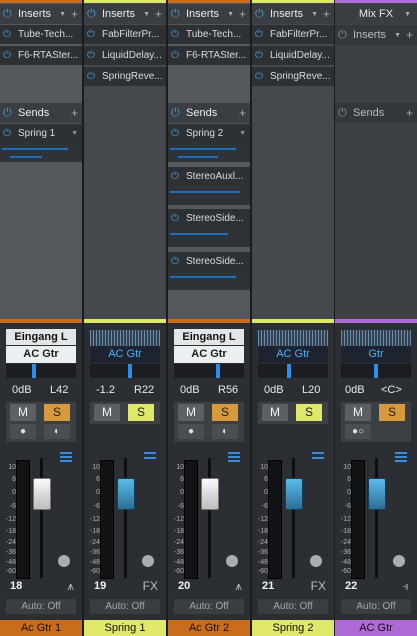  What do you see at coordinates (376, 14) in the screenshot?
I see `mix-fx-header: Mix FX ▼` at bounding box center [376, 14].